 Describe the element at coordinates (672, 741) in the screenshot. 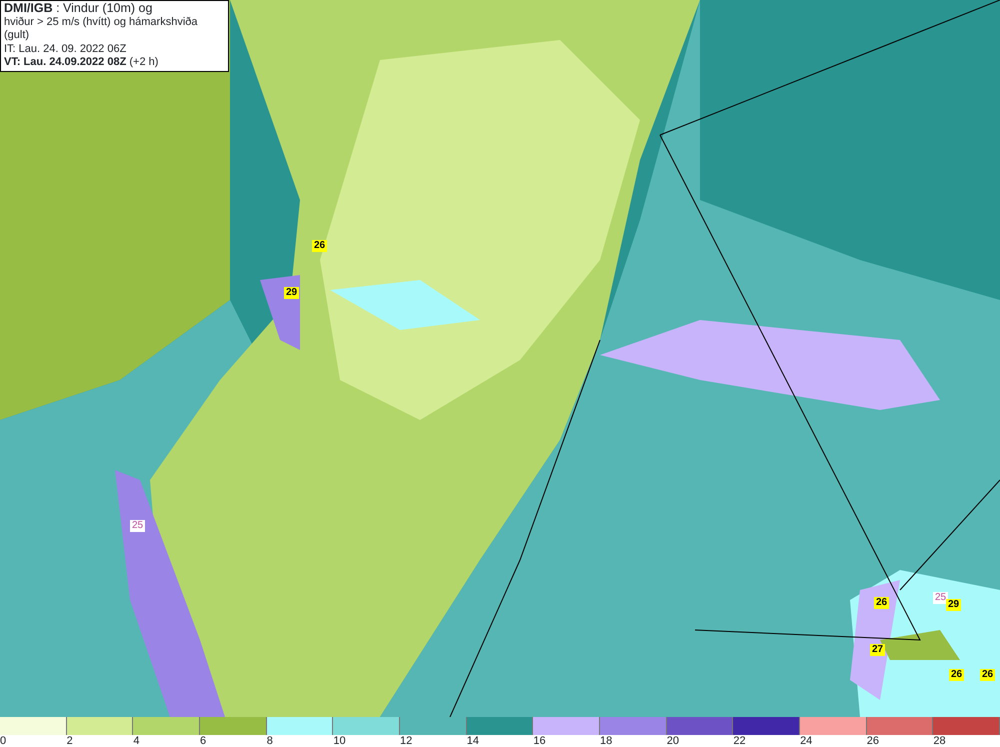

I see `legend-tick-label: 20` at that location.